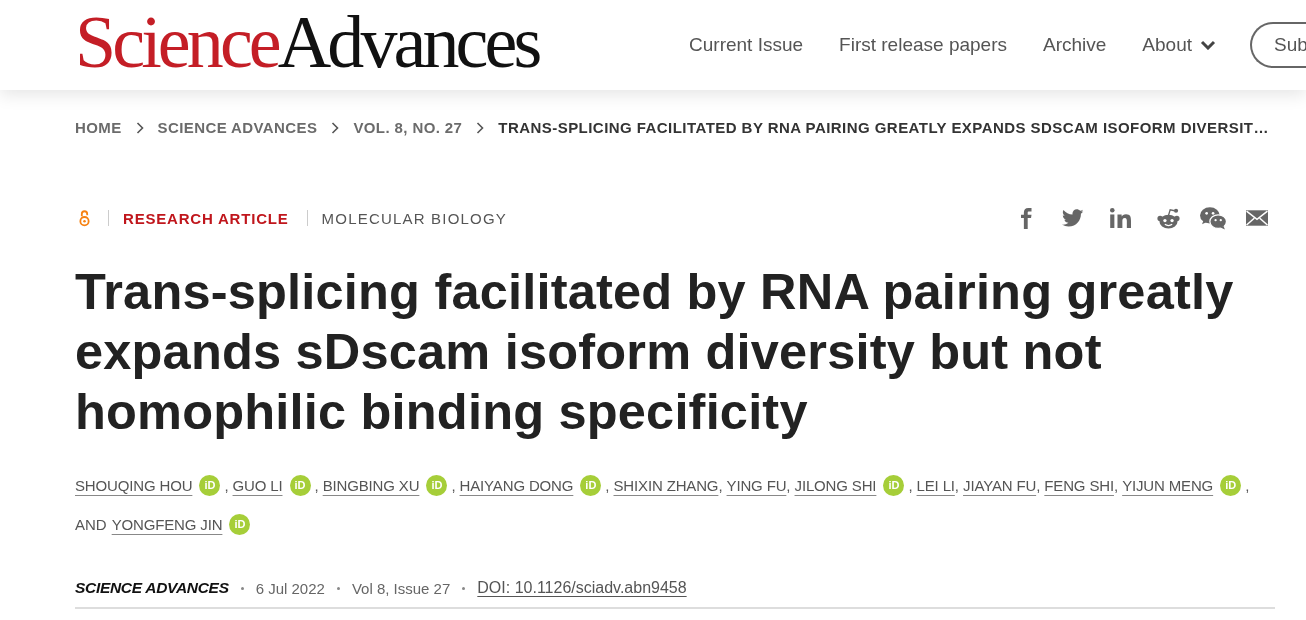 This screenshot has height=620, width=1306. Describe the element at coordinates (290, 588) in the screenshot. I see `publication-date: 6 Jul 2022` at that location.